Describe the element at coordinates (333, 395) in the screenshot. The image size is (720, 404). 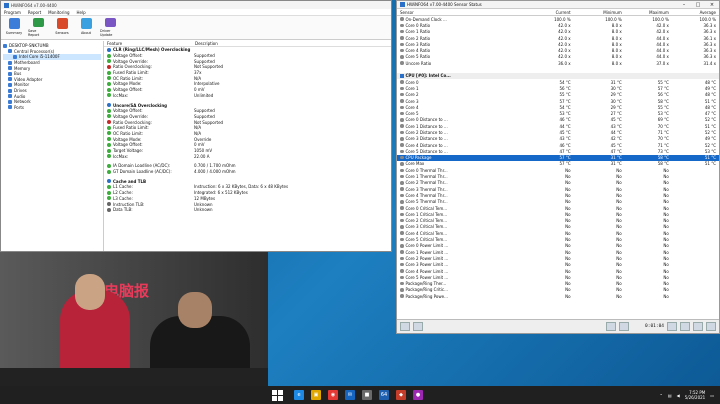
I see `taskbar-app-2-icon: ◉` at that location.